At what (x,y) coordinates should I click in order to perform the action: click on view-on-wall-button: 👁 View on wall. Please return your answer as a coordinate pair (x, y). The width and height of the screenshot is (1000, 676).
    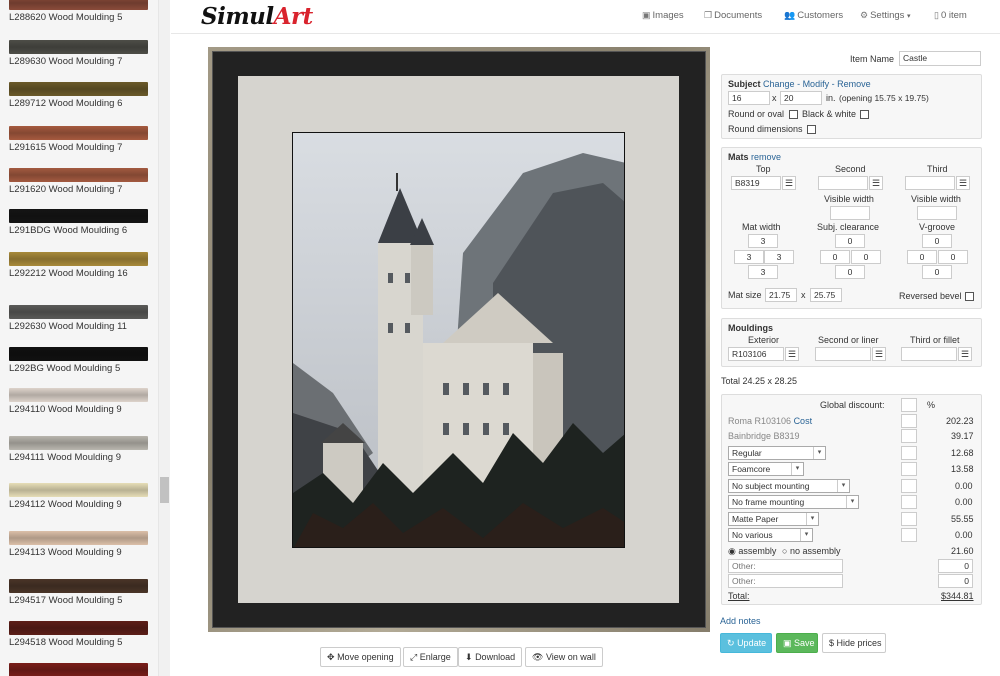
    Looking at the image, I should click on (564, 657).